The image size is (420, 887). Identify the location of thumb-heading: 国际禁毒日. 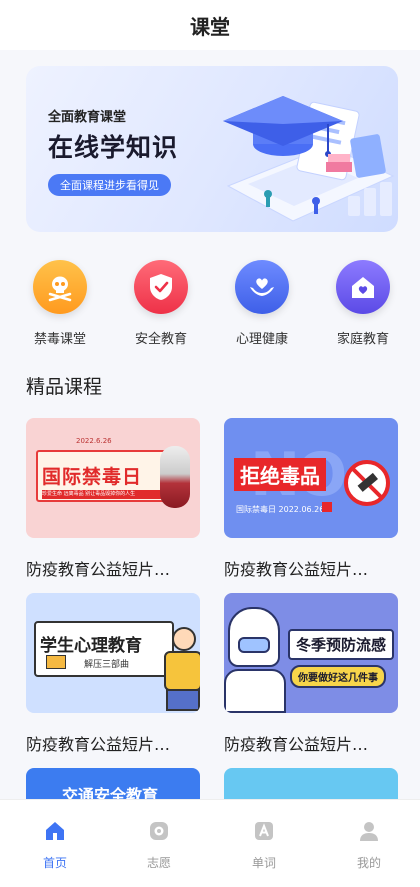
(92, 477).